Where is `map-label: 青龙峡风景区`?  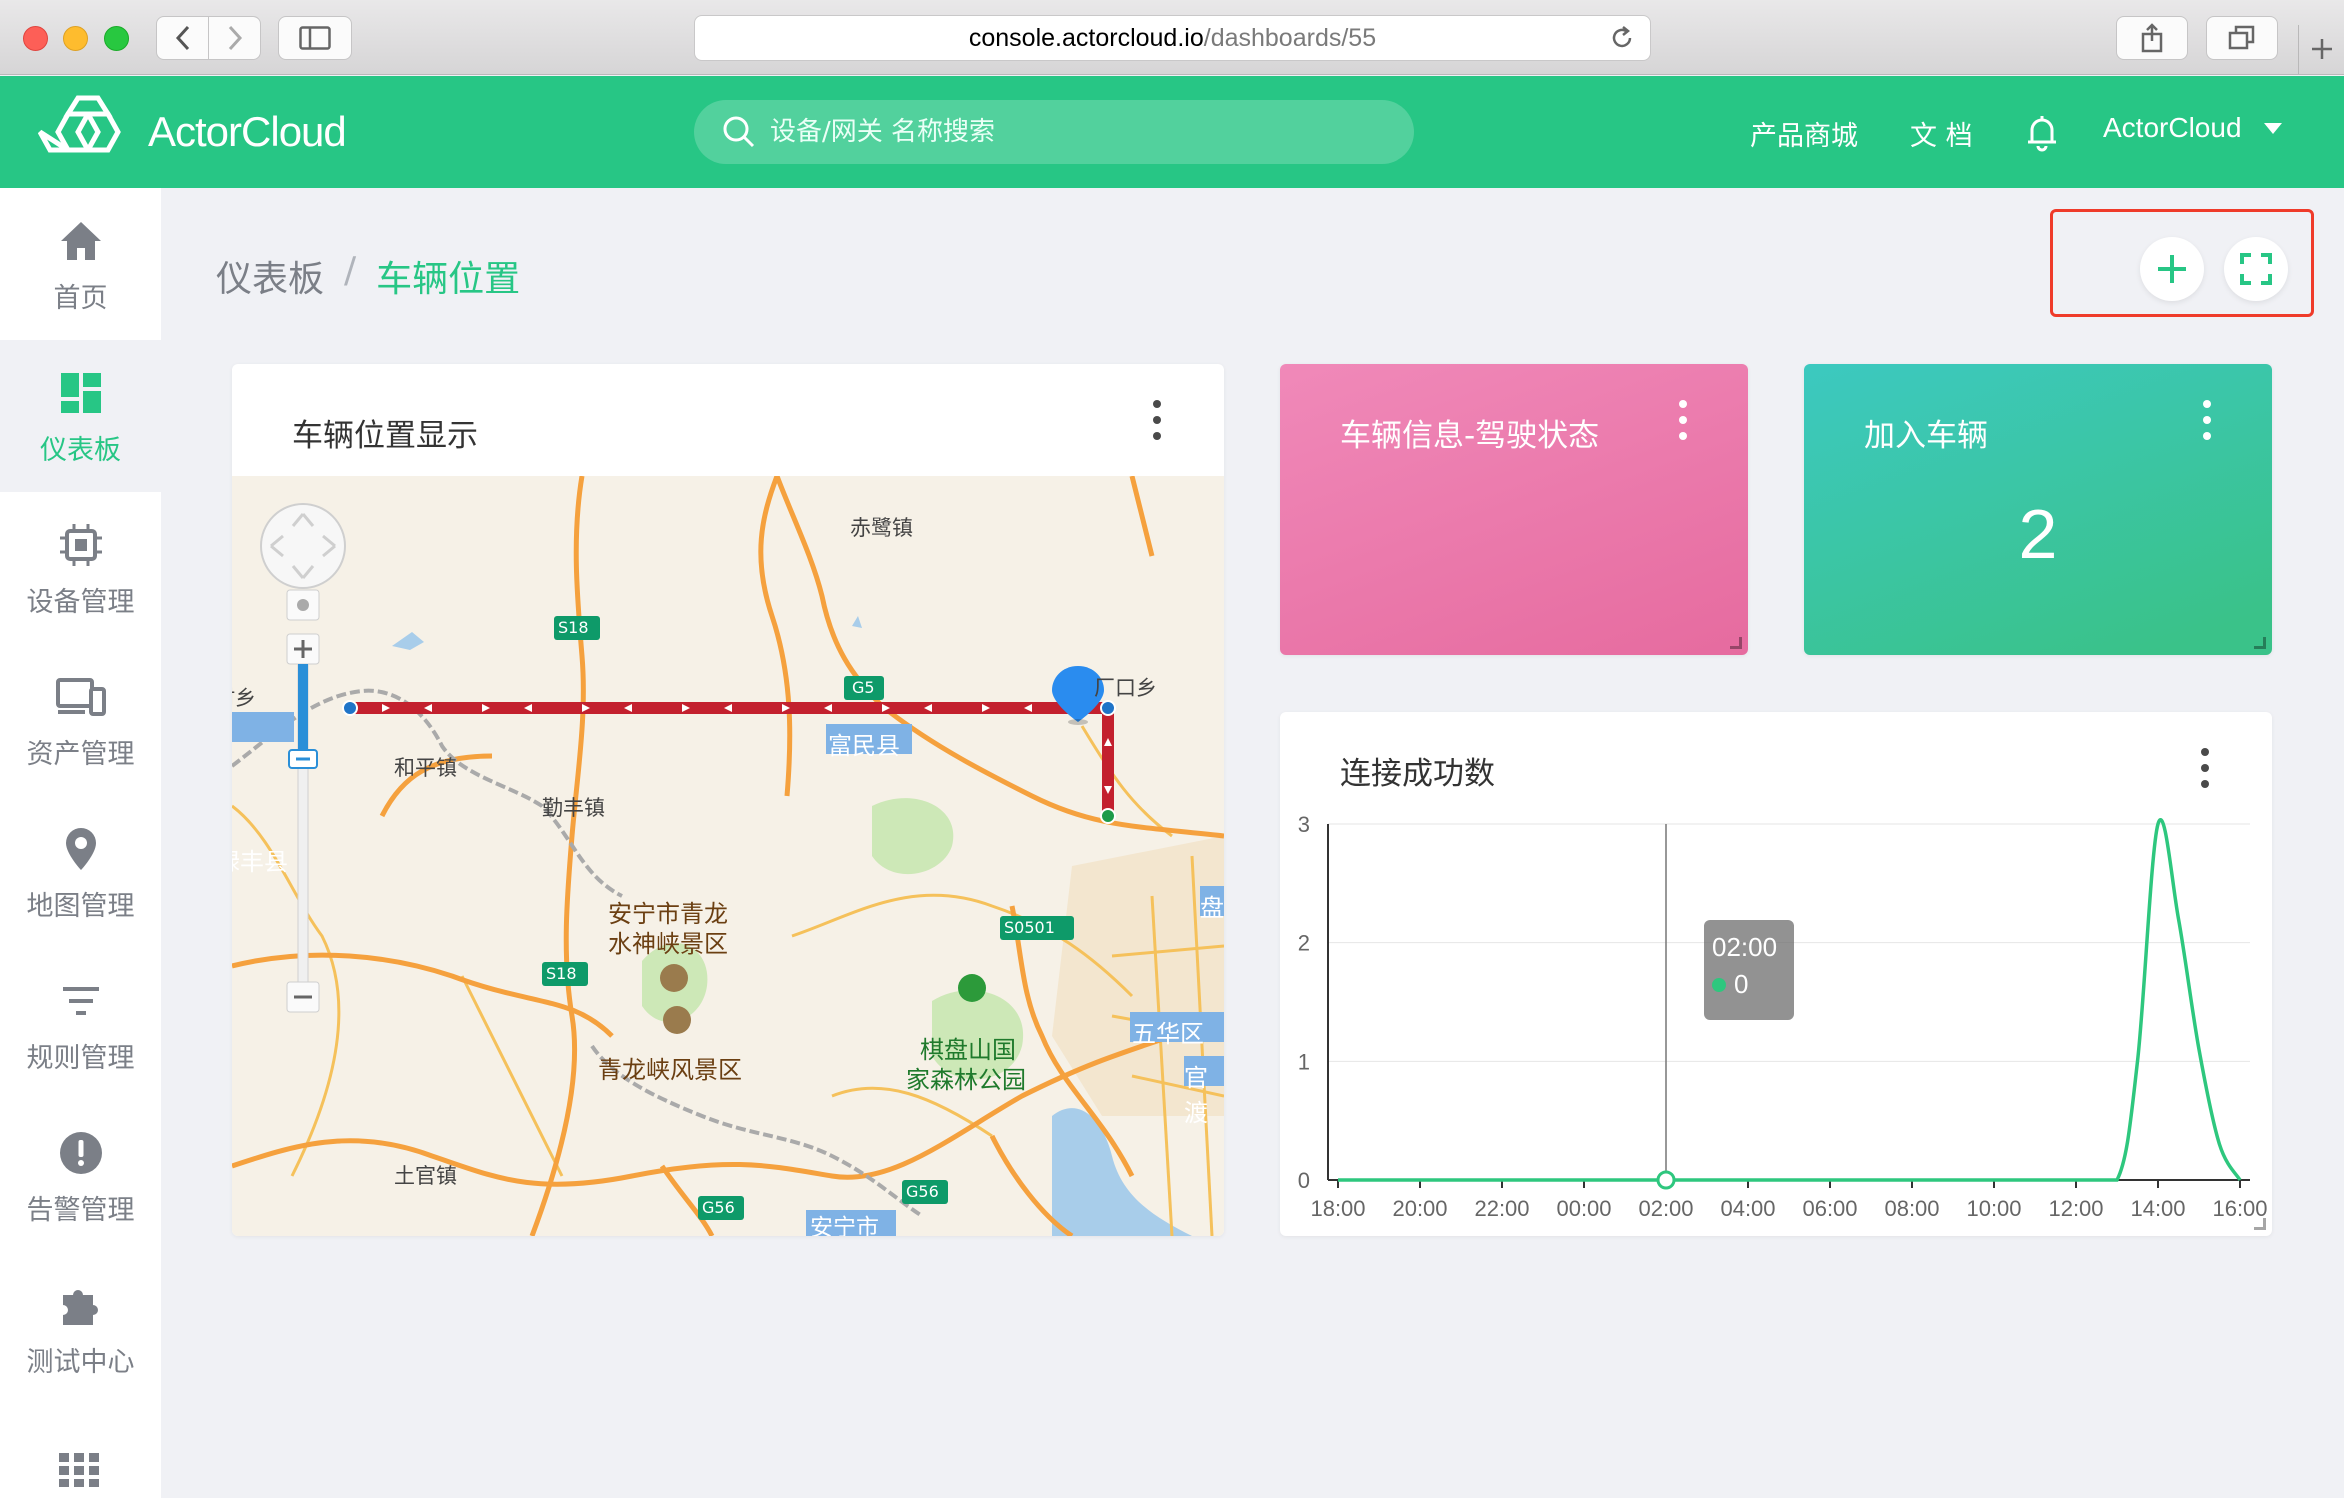 map-label: 青龙峡风景区 is located at coordinates (670, 1070).